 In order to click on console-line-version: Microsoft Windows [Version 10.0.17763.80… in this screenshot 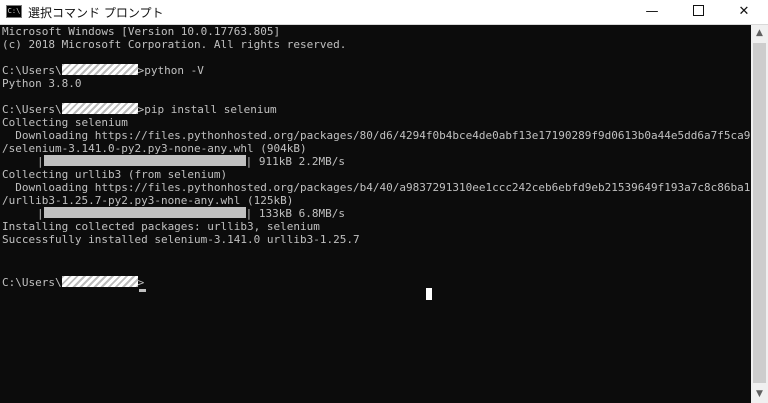, I will do `click(141, 31)`.